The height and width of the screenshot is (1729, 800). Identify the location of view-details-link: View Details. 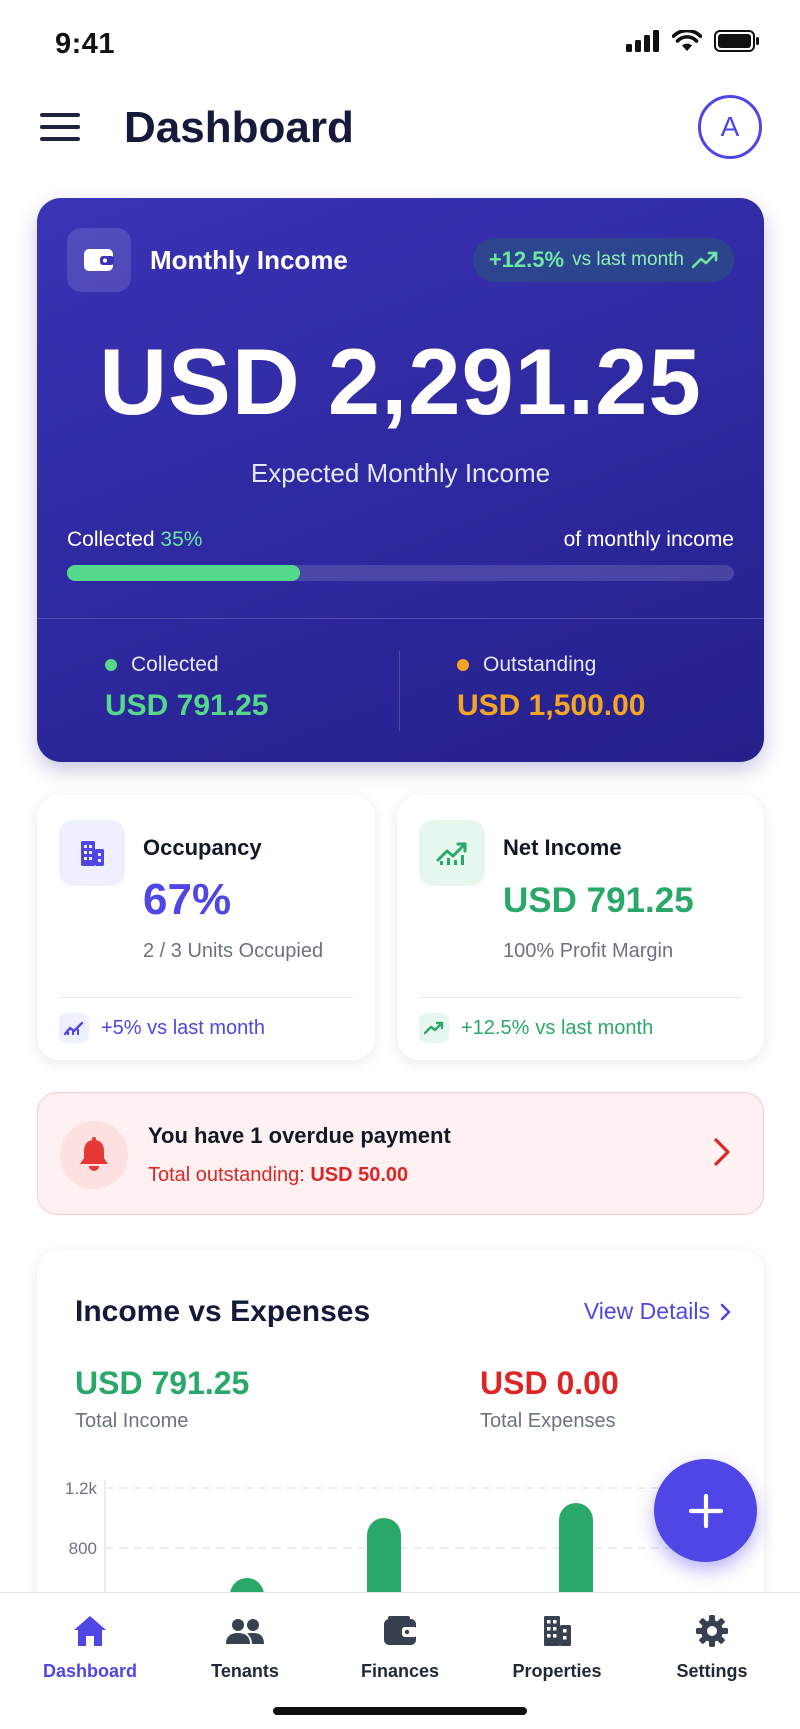
(658, 1311).